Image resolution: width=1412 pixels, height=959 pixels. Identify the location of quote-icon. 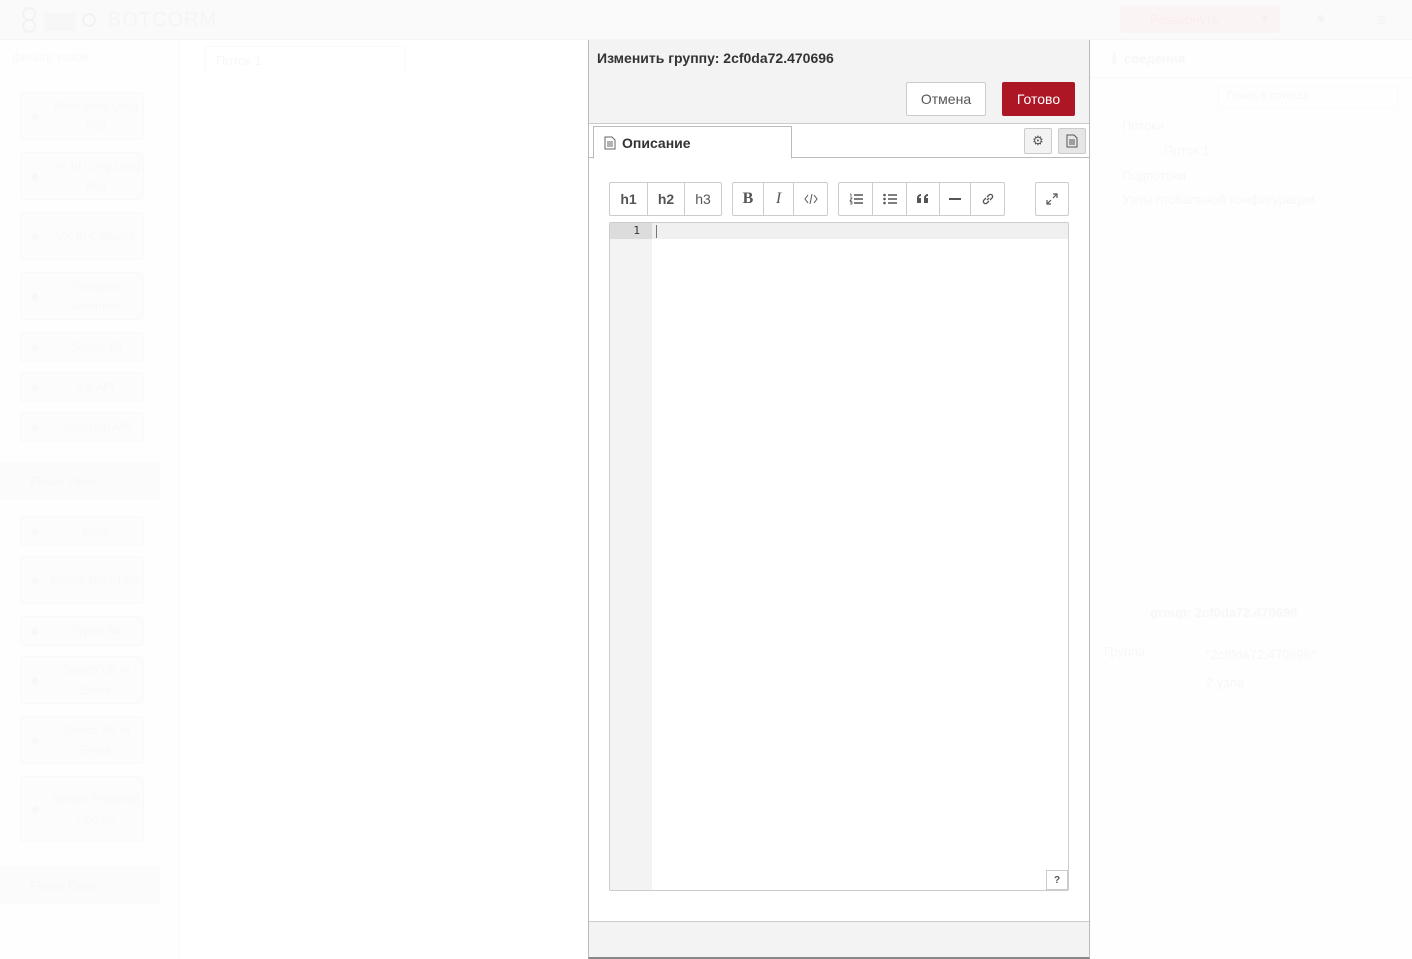
(923, 199).